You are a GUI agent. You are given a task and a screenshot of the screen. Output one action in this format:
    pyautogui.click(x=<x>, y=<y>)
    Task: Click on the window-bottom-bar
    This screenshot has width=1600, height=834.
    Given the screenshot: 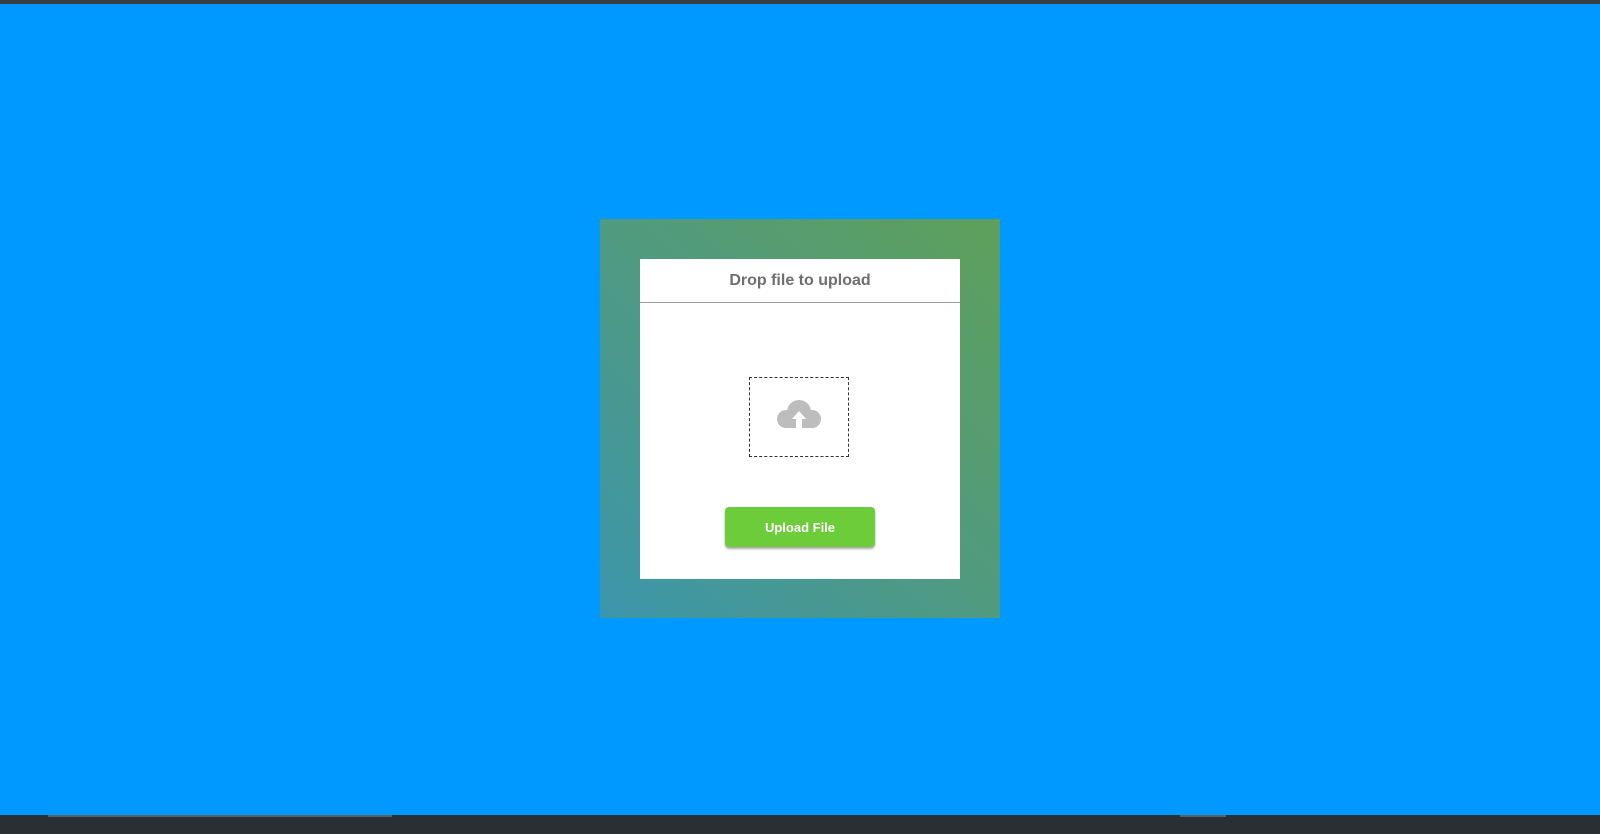 What is the action you would take?
    pyautogui.click(x=800, y=824)
    